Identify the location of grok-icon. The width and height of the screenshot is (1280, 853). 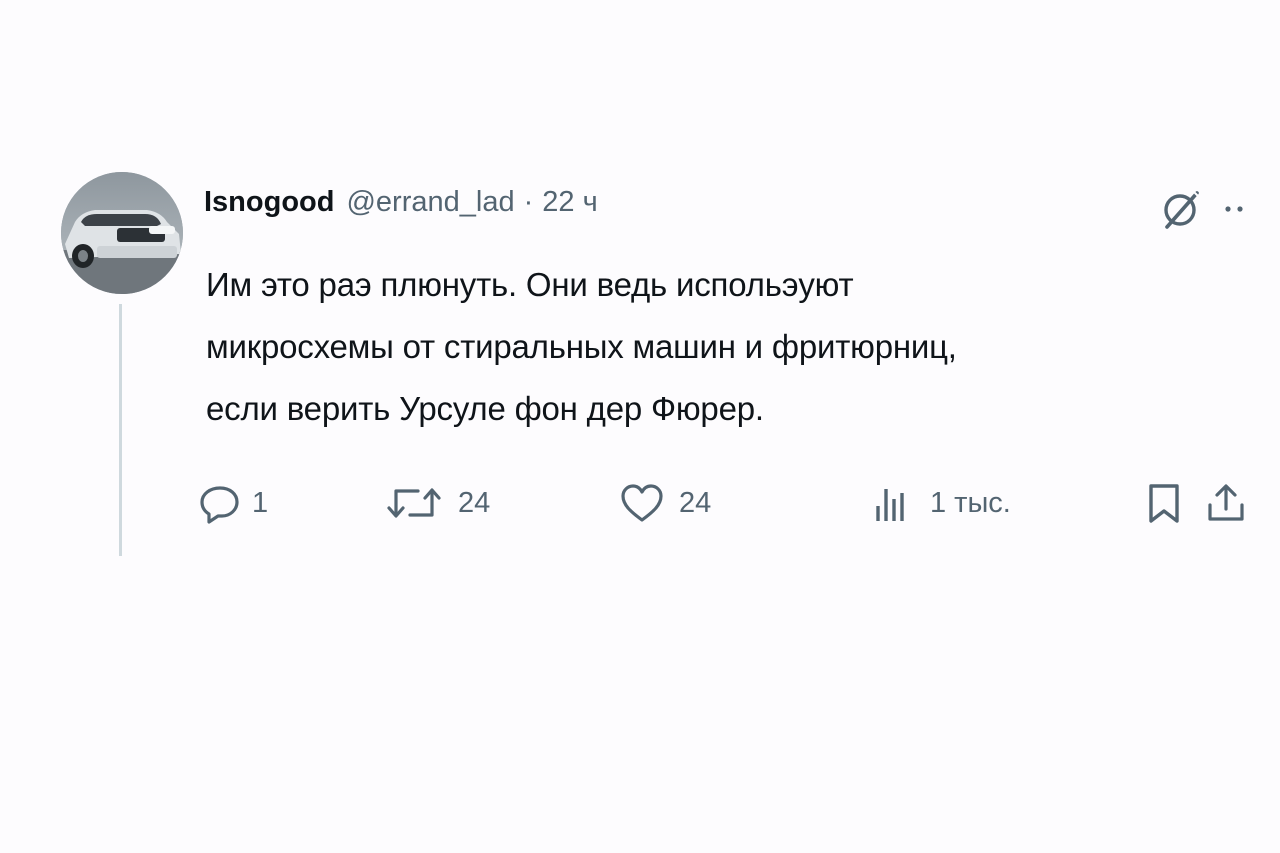
(1181, 209).